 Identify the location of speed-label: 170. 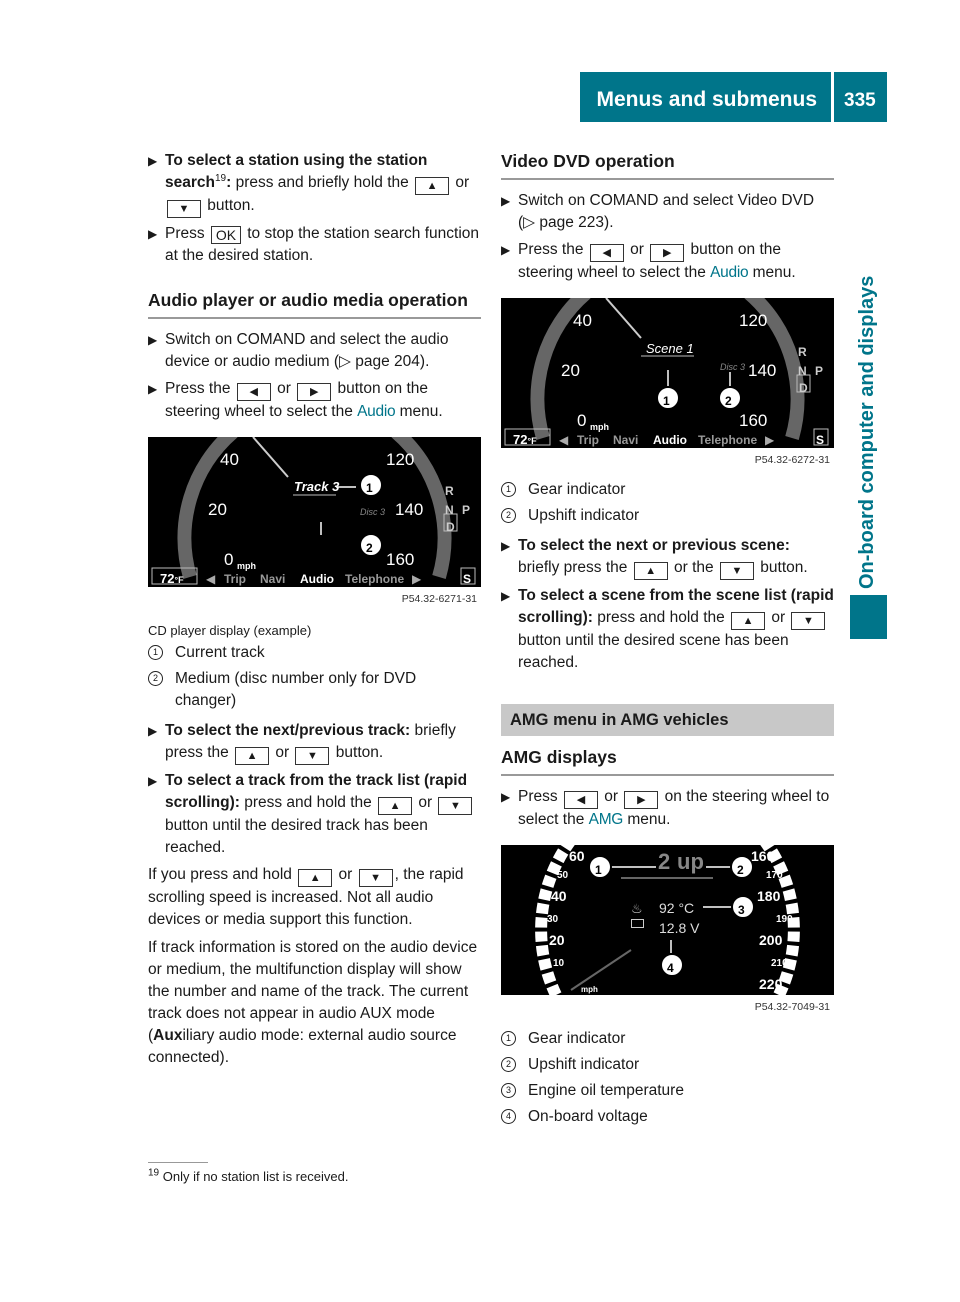
(774, 875).